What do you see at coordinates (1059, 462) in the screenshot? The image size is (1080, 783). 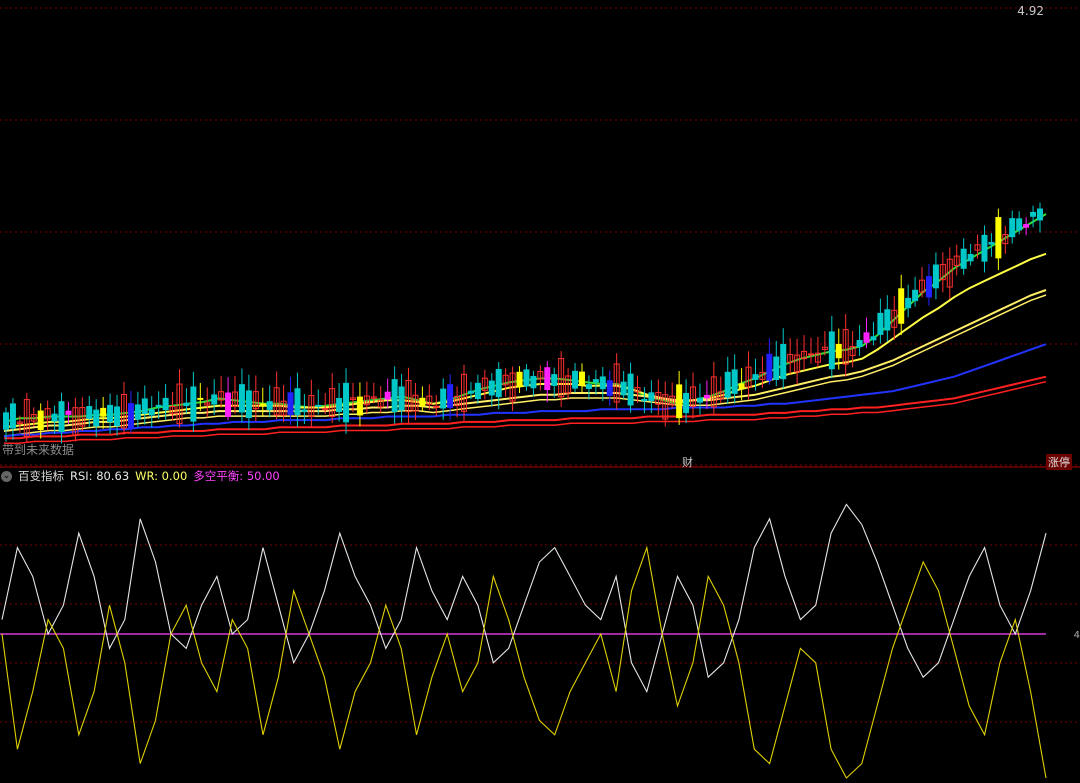 I see `limit-up-marker: 涨停` at bounding box center [1059, 462].